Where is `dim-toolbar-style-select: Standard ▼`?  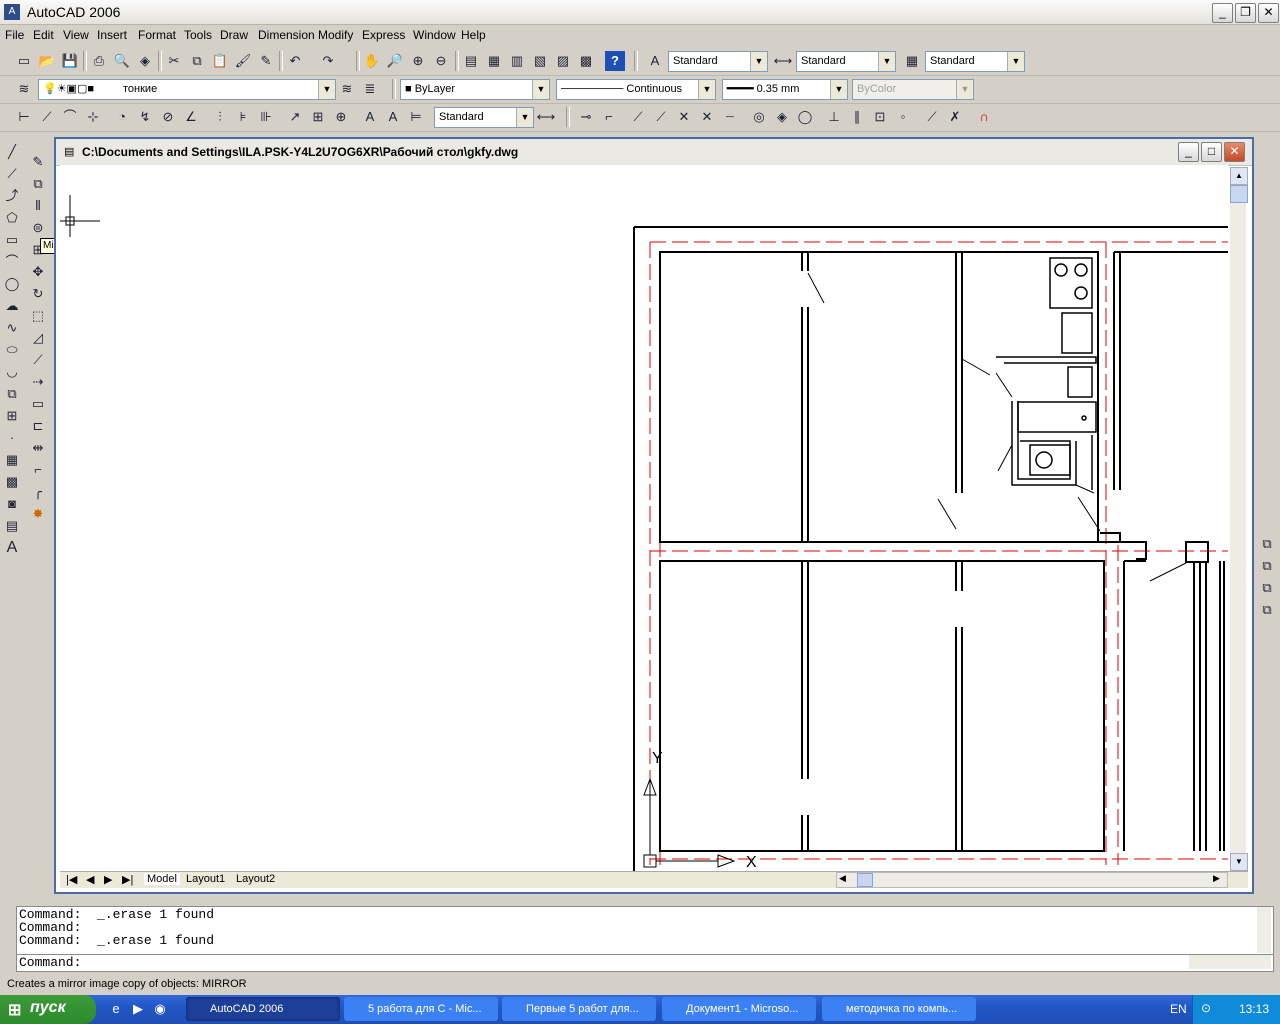
dim-toolbar-style-select: Standard ▼ is located at coordinates (484, 117).